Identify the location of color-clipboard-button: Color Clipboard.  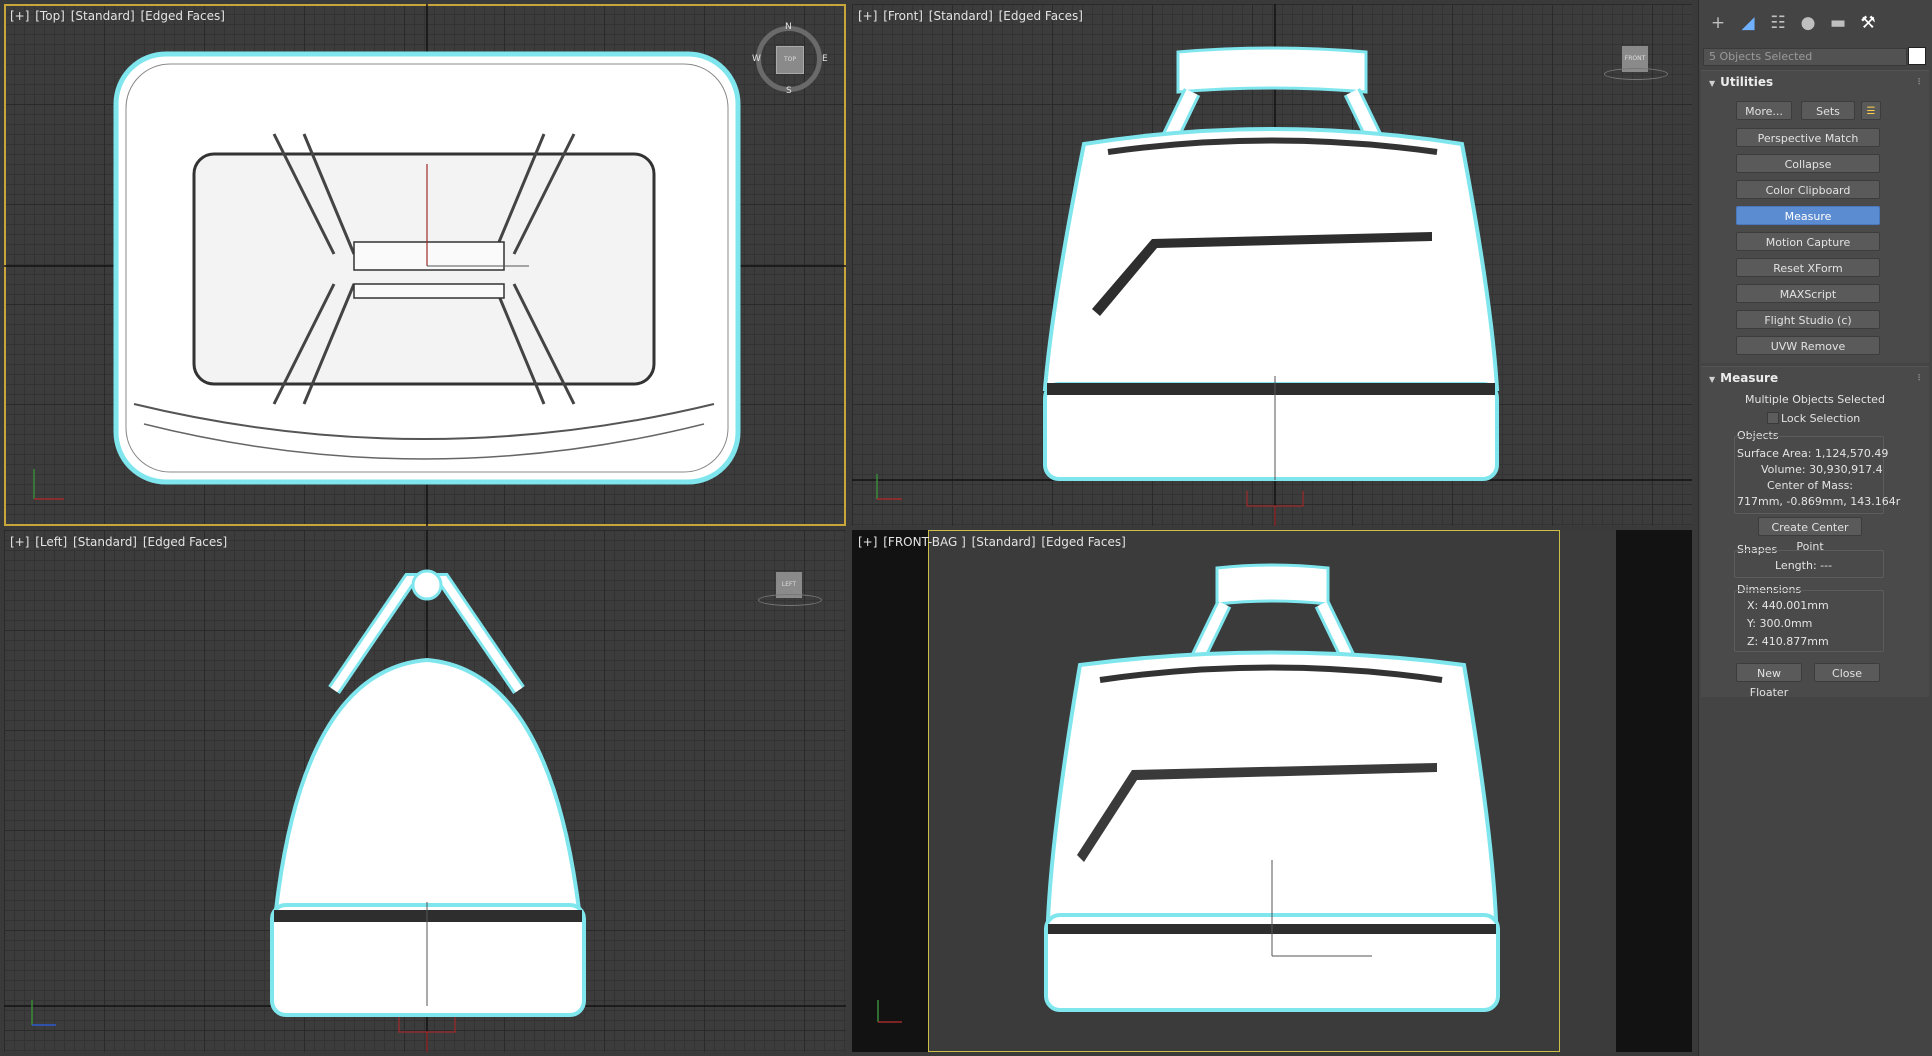
(1808, 189).